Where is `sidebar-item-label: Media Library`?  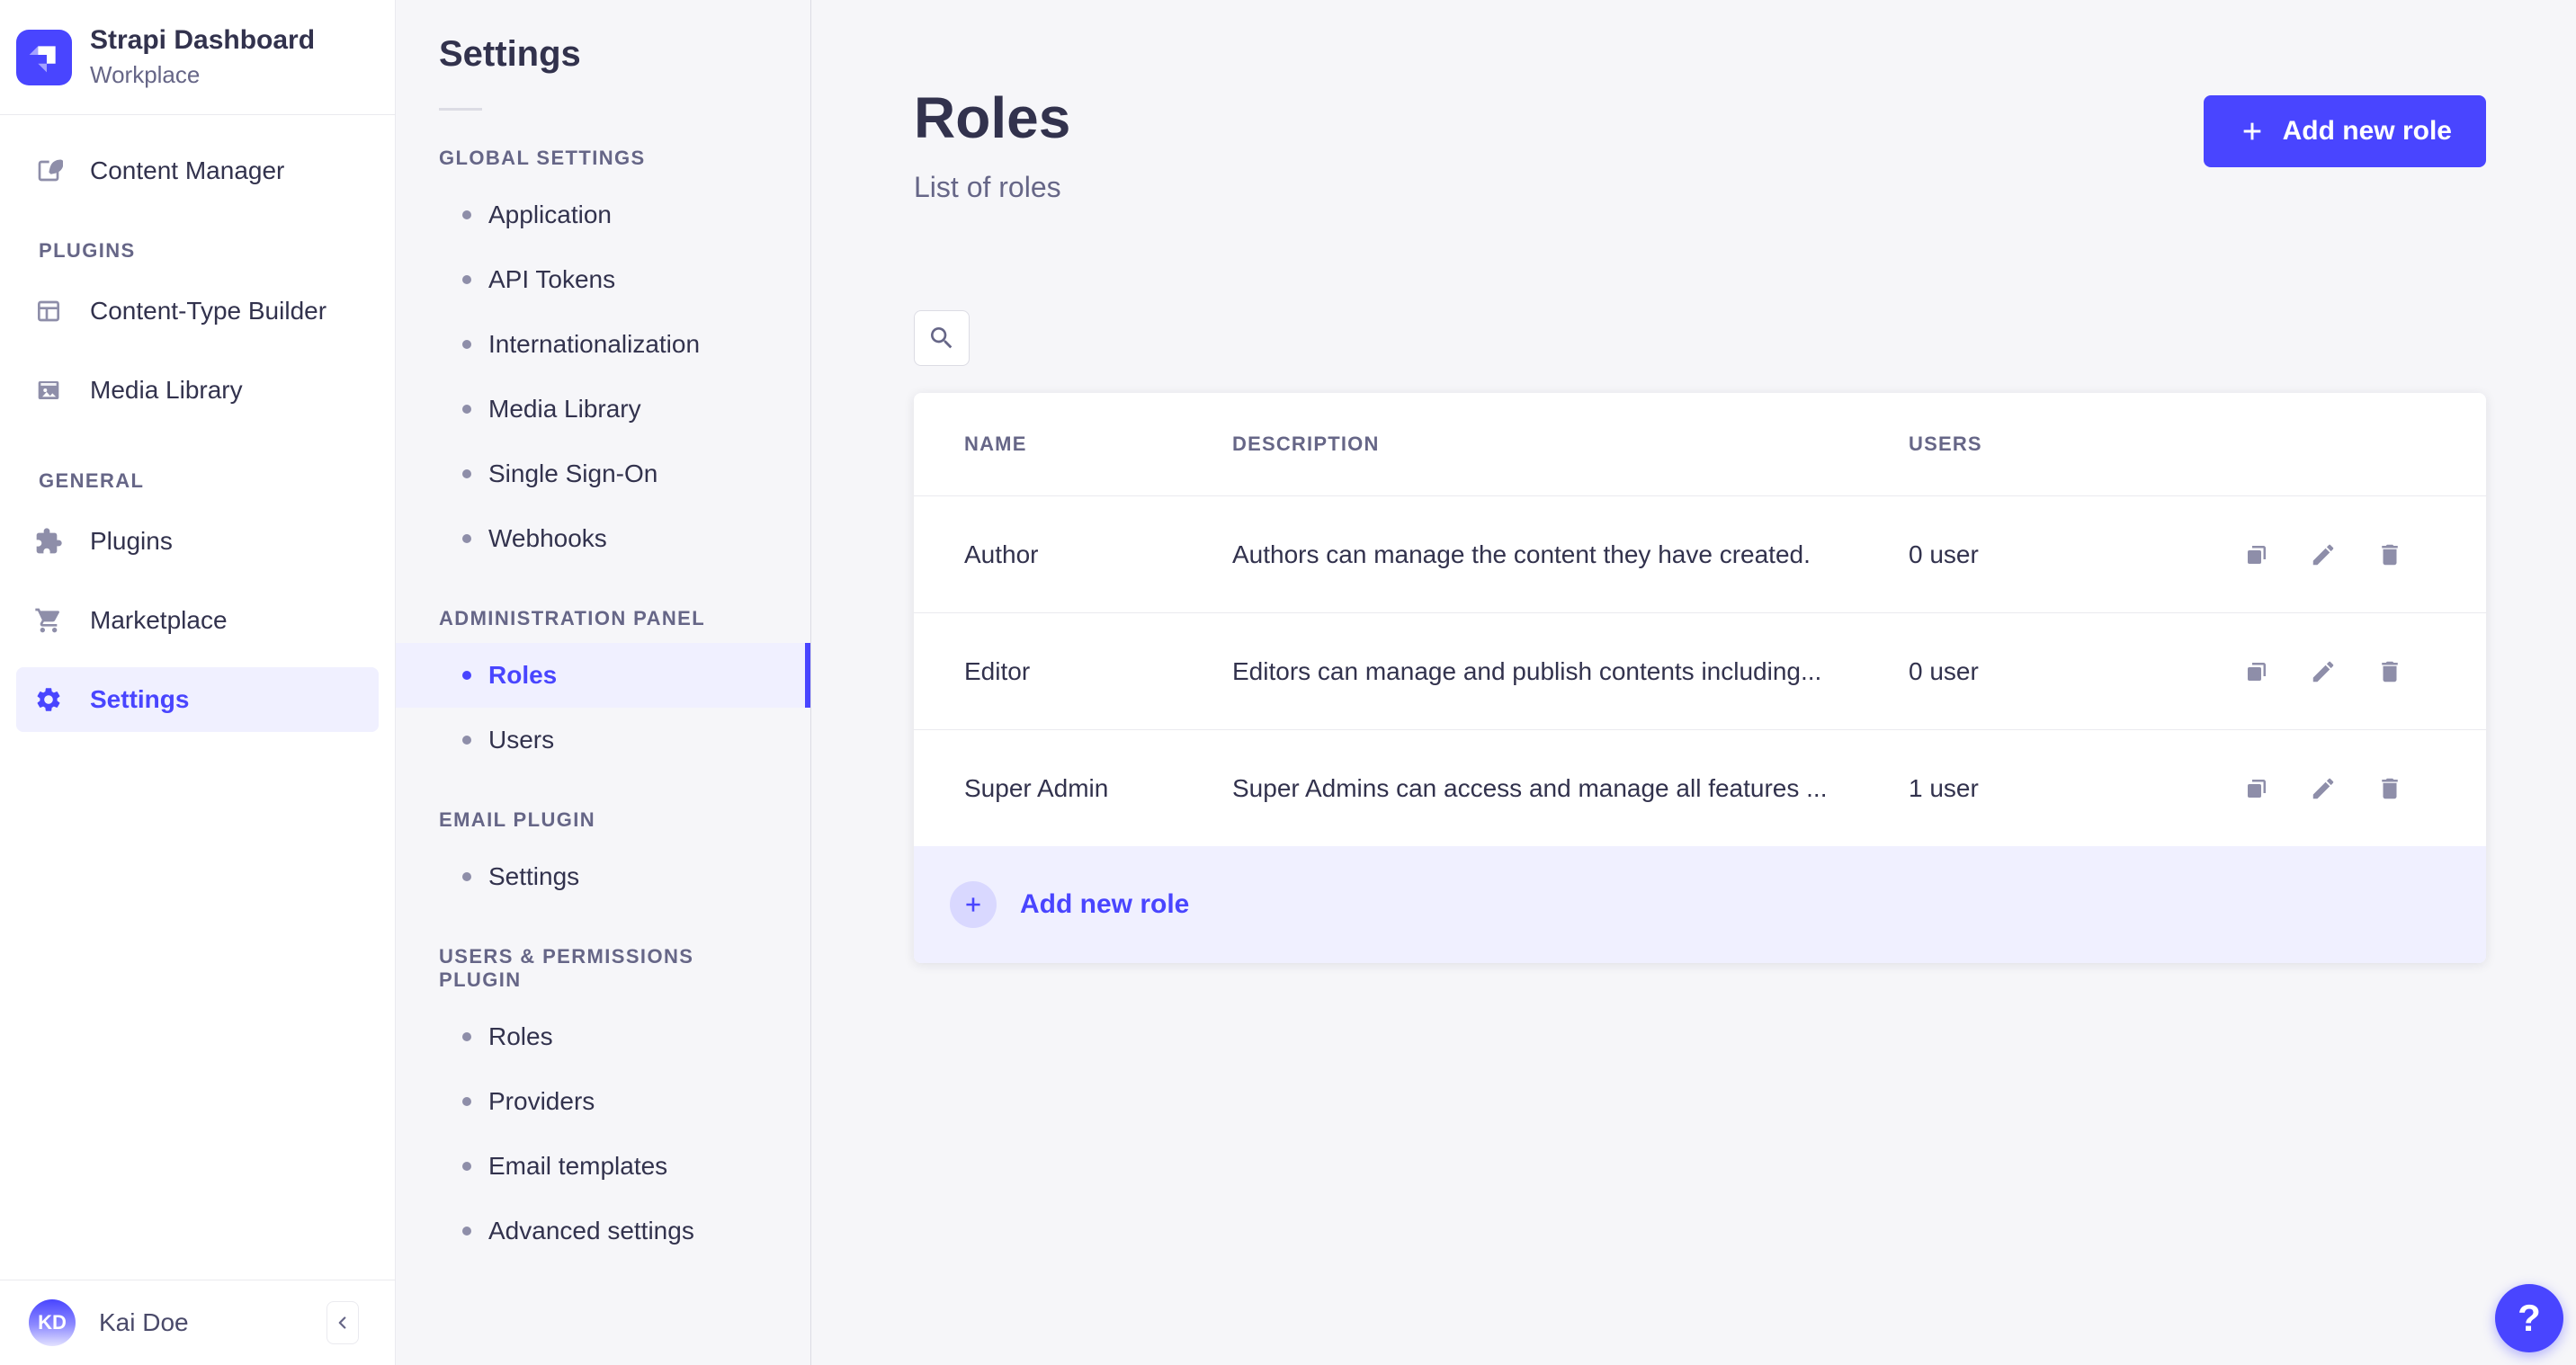 sidebar-item-label: Media Library is located at coordinates (166, 390).